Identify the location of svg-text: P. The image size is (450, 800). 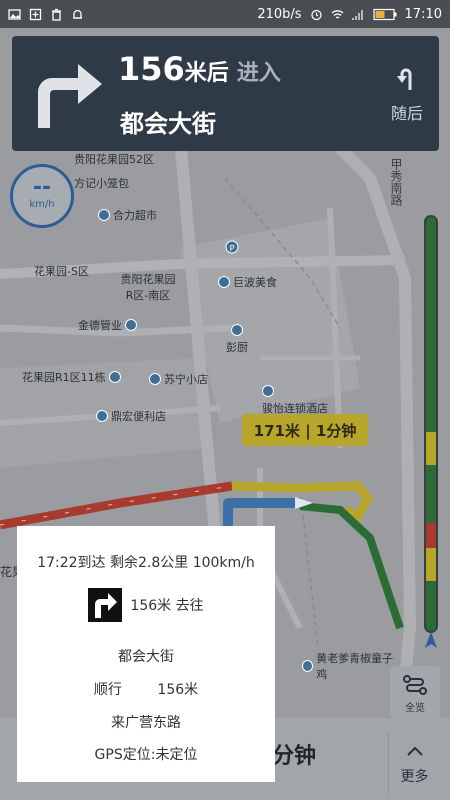
(232, 248).